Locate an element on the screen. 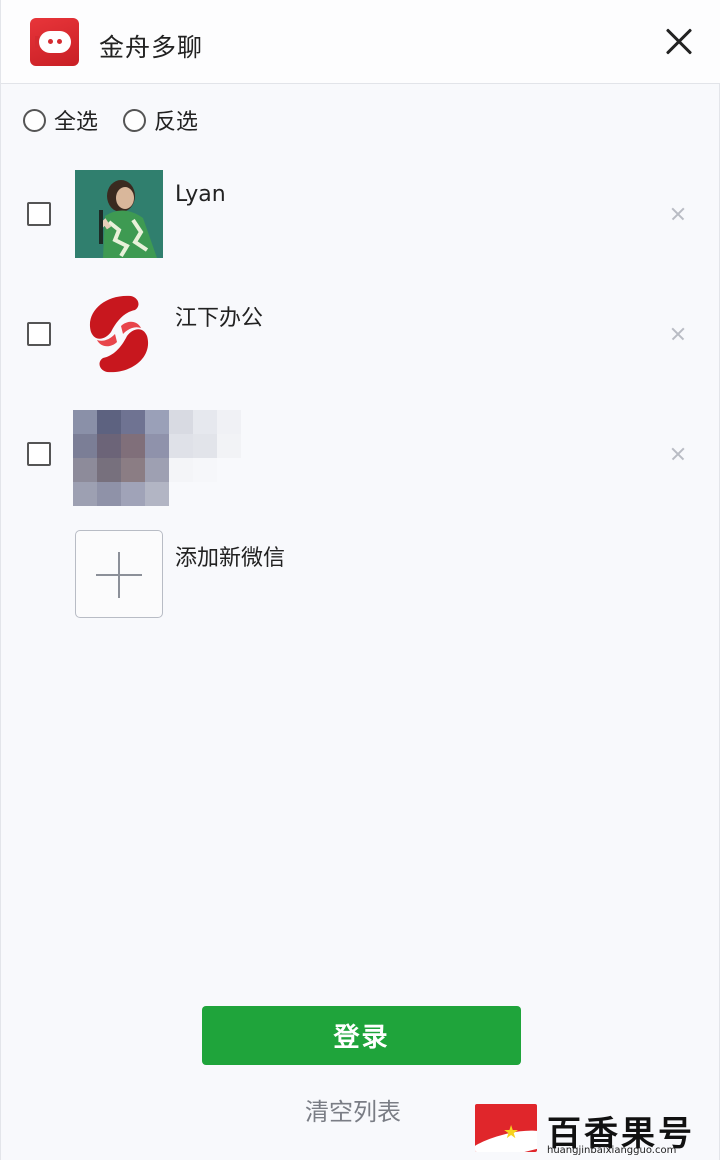  clear-list-link: 清空列表 is located at coordinates (353, 1109).